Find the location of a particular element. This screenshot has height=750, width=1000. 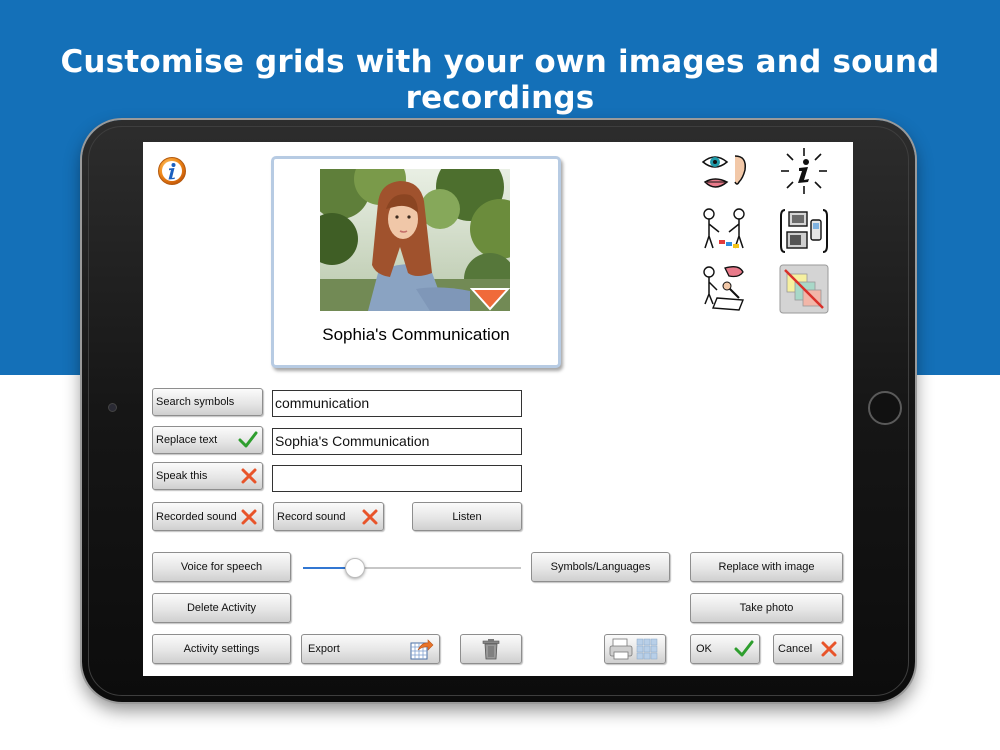

cancel-button: Cancel is located at coordinates (808, 649).